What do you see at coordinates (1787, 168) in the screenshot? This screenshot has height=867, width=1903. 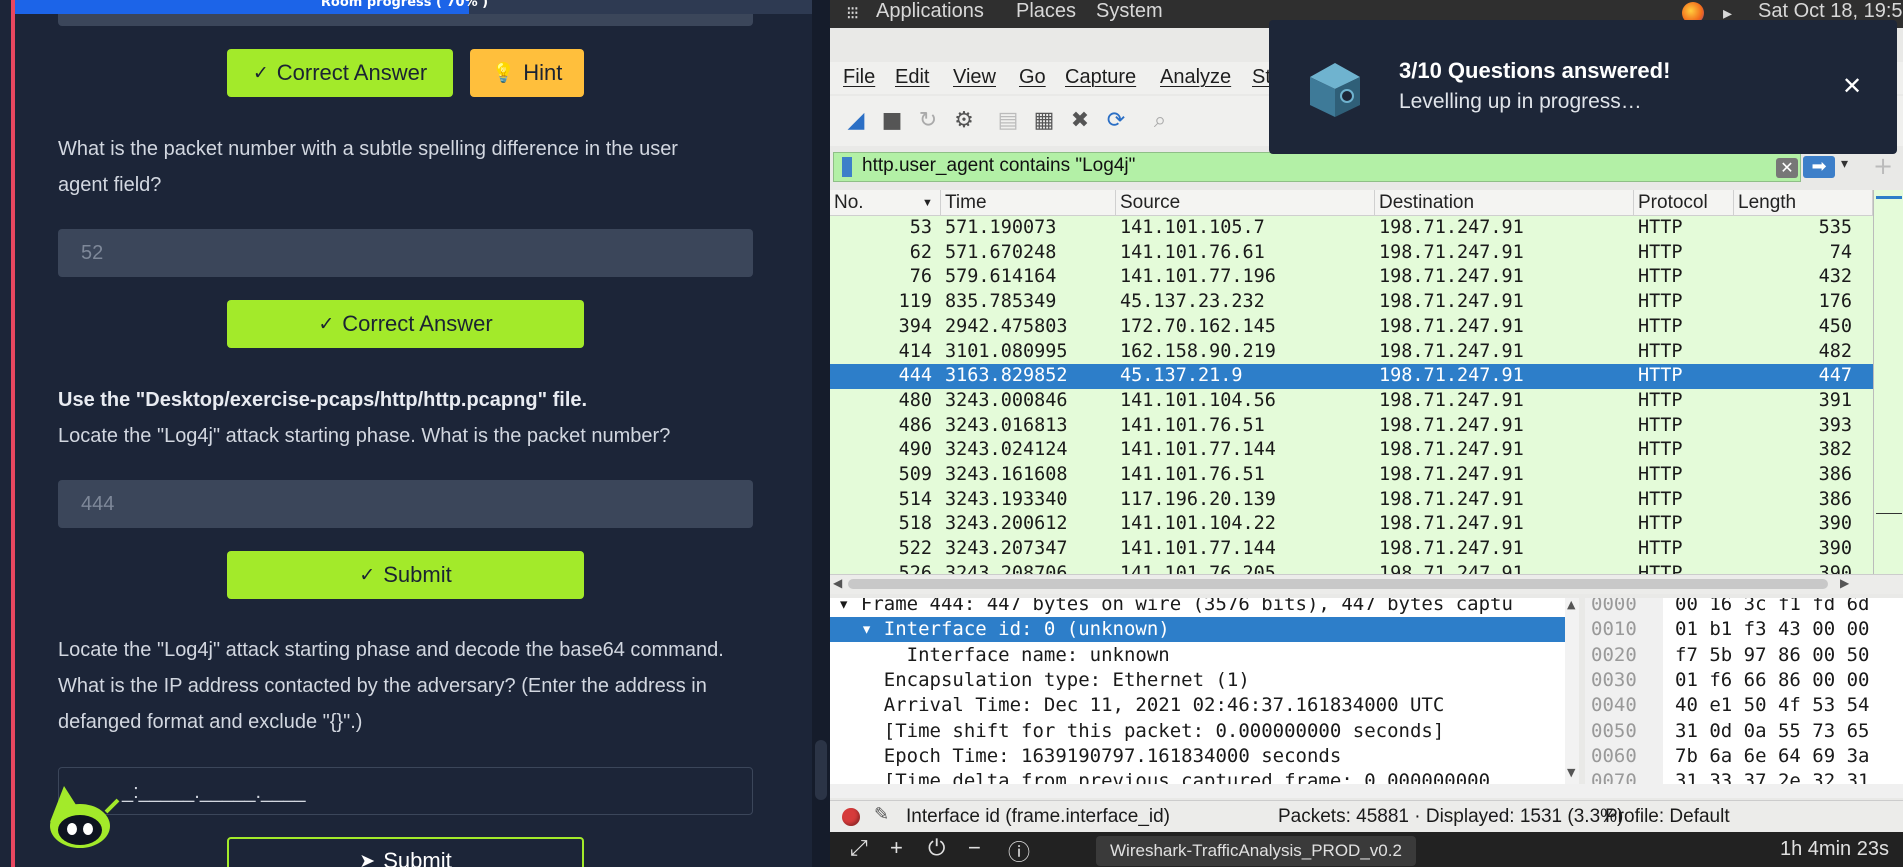 I see `clear-filter-icon: ✕` at bounding box center [1787, 168].